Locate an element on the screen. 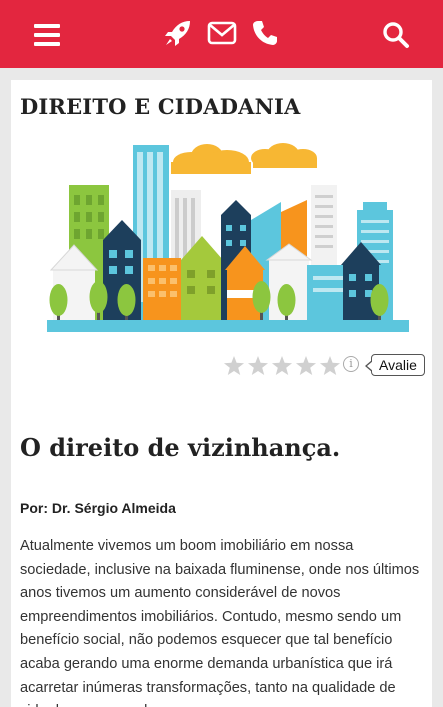 The image size is (443, 707). mail-icon is located at coordinates (222, 33).